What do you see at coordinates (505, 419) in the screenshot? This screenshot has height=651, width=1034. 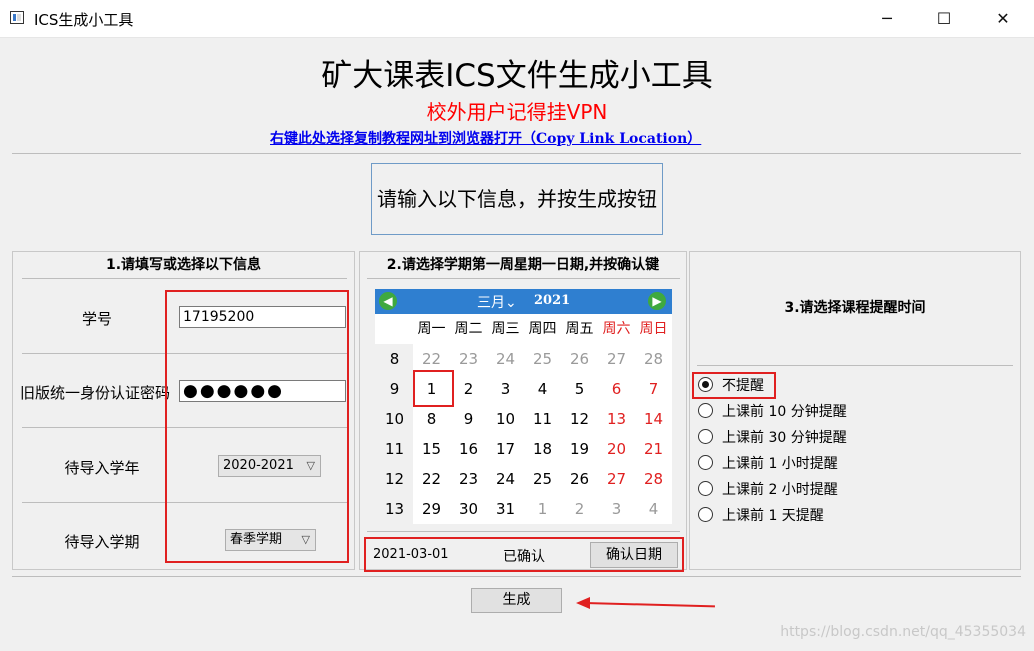 I see `calendar-day: 10` at bounding box center [505, 419].